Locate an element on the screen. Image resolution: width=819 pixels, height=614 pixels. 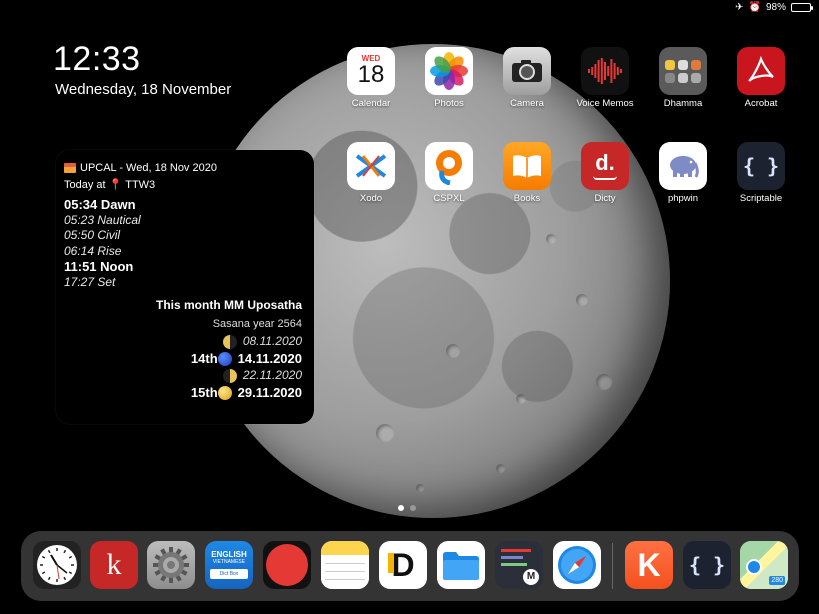
app-voice-memos: Voice Memos is located at coordinates (605, 78).